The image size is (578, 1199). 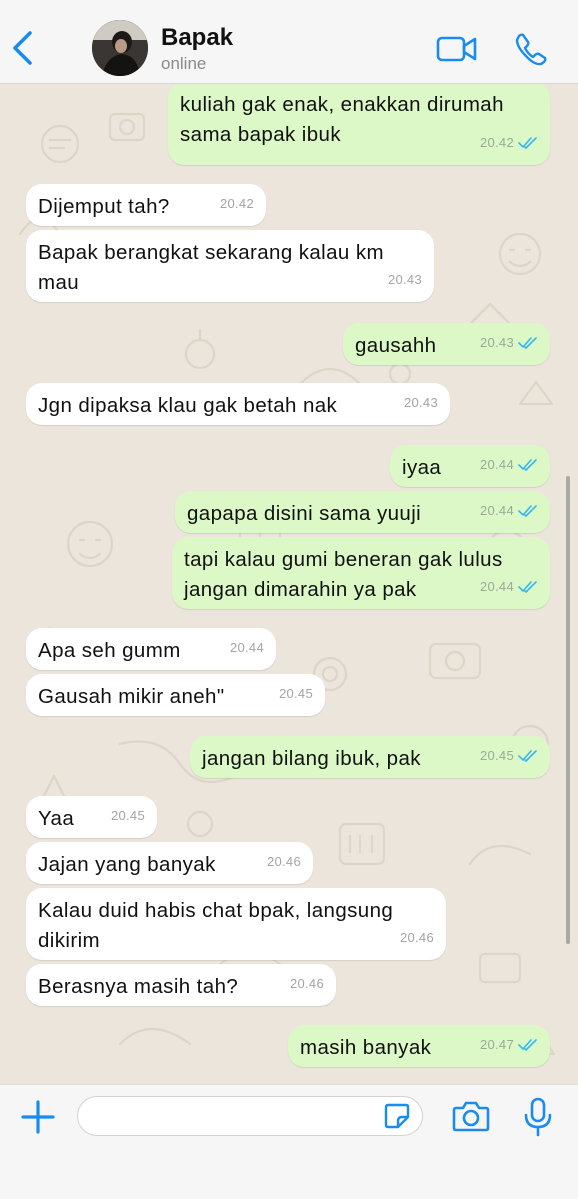 What do you see at coordinates (138, 986) in the screenshot?
I see `message-text: Berasnya masih tah?` at bounding box center [138, 986].